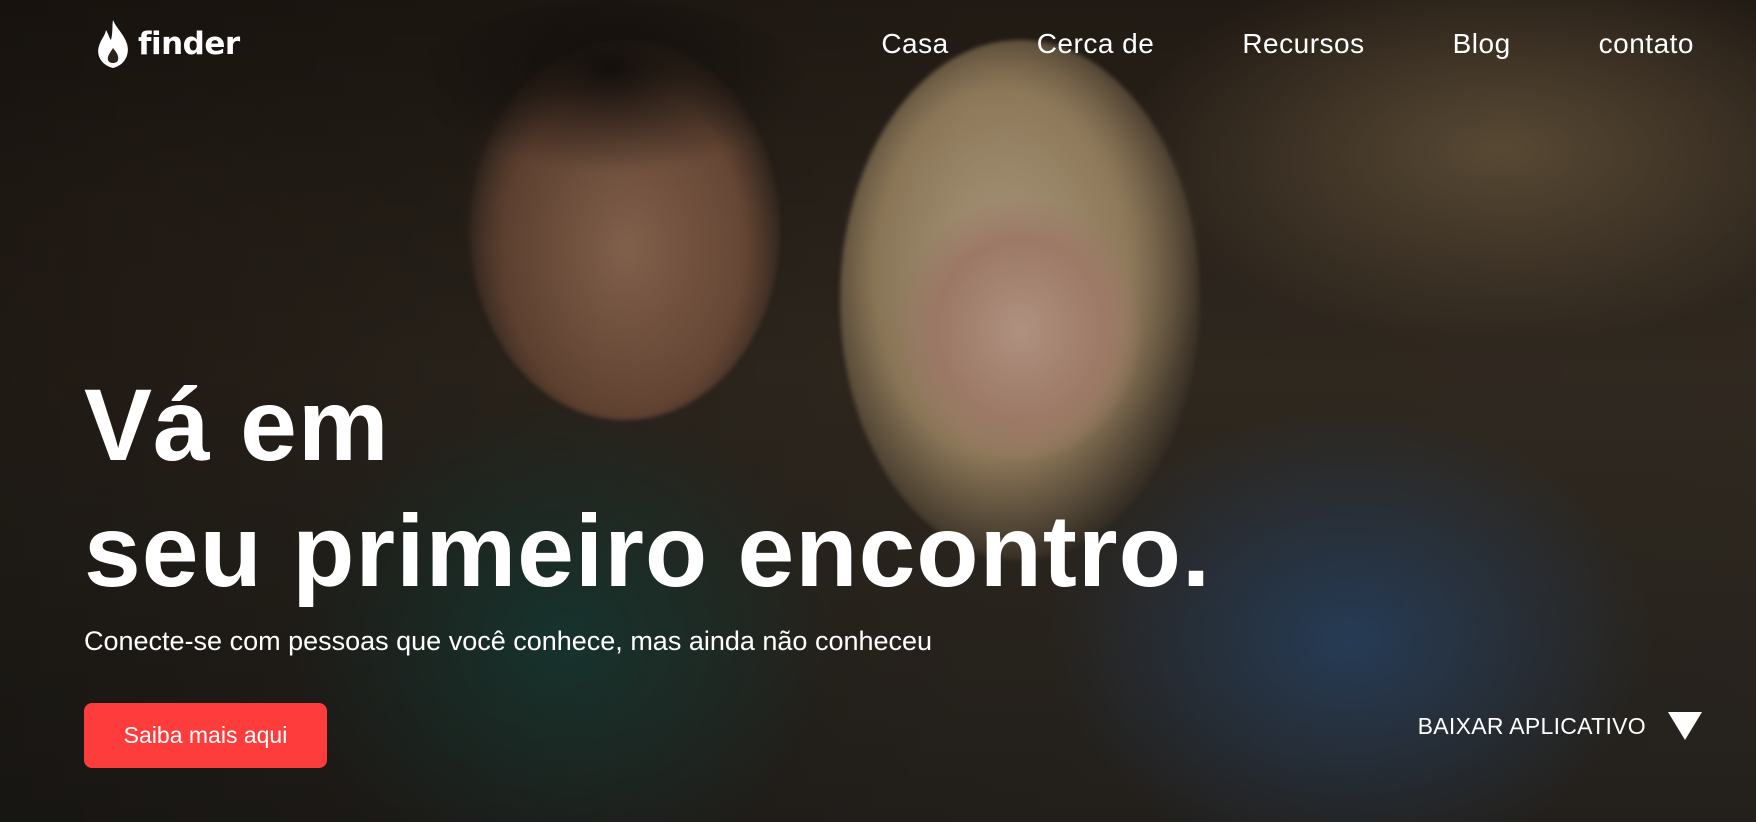 The image size is (1756, 822). Describe the element at coordinates (1531, 725) in the screenshot. I see `download-app-label: BAIXAR APLICATIVO` at that location.